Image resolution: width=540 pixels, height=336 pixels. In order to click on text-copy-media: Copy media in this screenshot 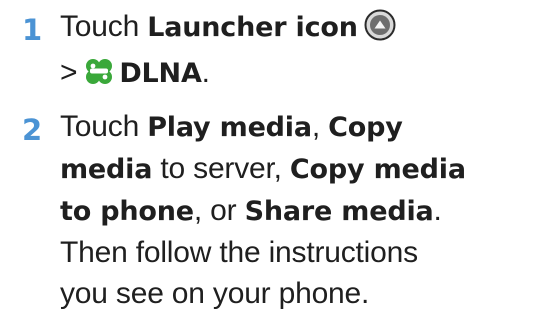, I will do `click(377, 169)`.